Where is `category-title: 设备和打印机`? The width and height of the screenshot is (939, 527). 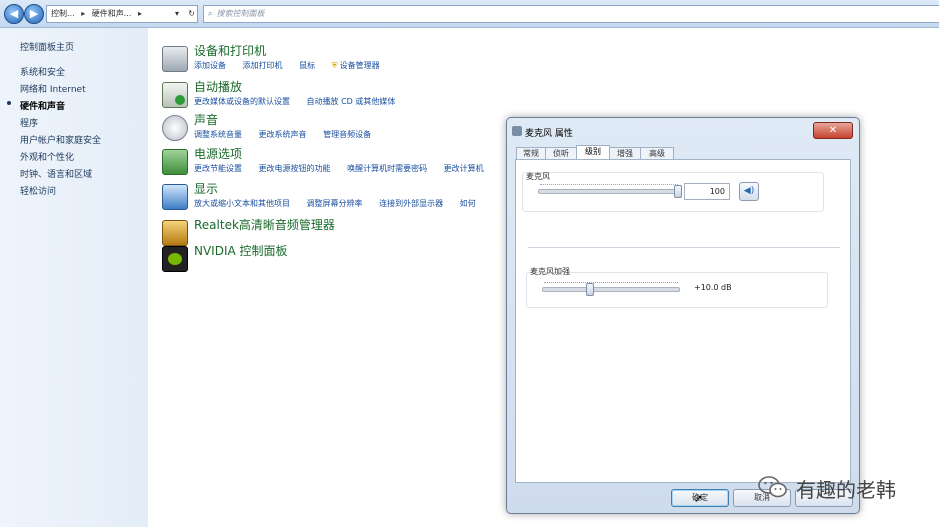 category-title: 设备和打印机 is located at coordinates (230, 50).